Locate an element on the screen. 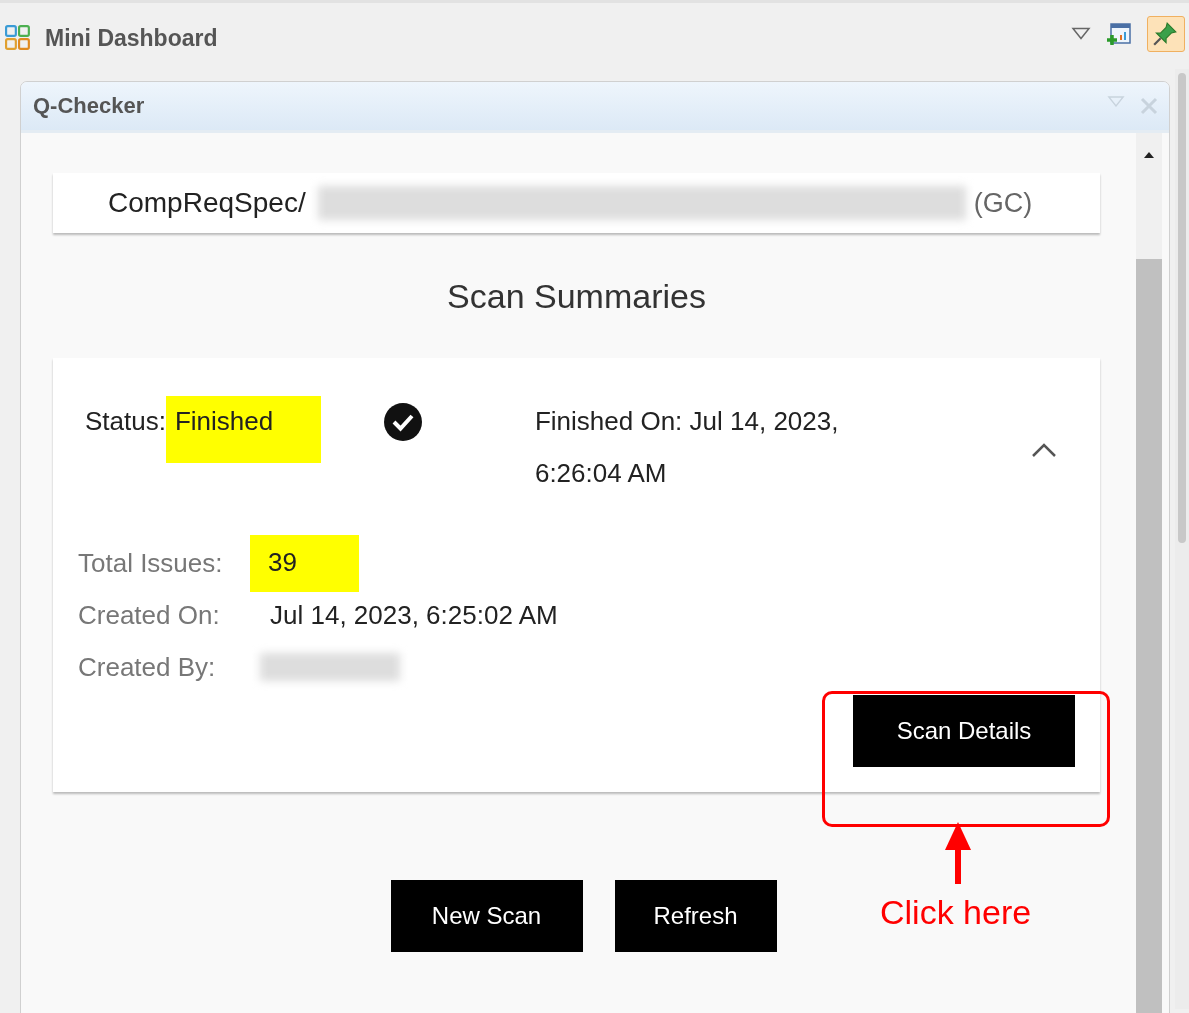  status-value: Finished is located at coordinates (243, 429).